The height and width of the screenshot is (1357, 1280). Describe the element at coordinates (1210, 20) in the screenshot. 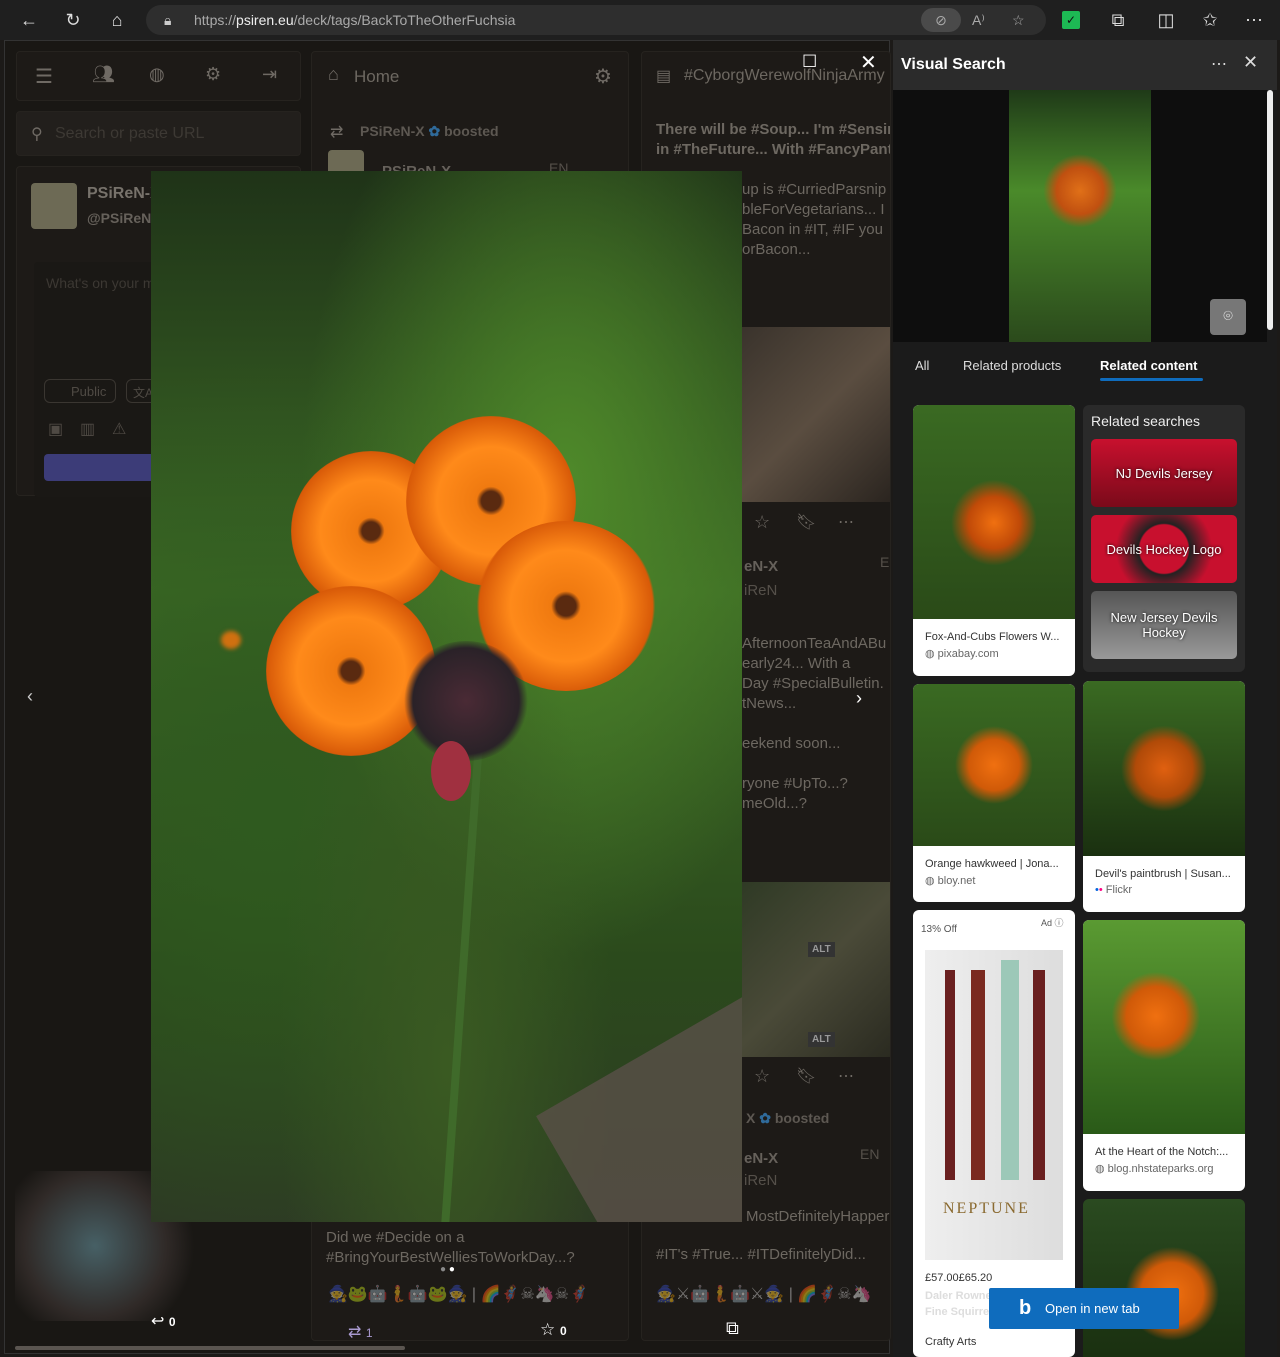

I see `favorites-icon: ✩` at that location.